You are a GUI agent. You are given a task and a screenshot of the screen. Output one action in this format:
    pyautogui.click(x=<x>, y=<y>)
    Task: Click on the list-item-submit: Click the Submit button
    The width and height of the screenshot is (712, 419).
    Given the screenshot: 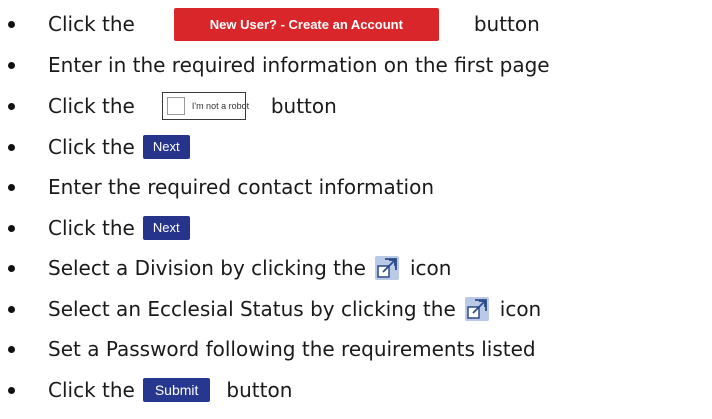 What is the action you would take?
    pyautogui.click(x=150, y=390)
    